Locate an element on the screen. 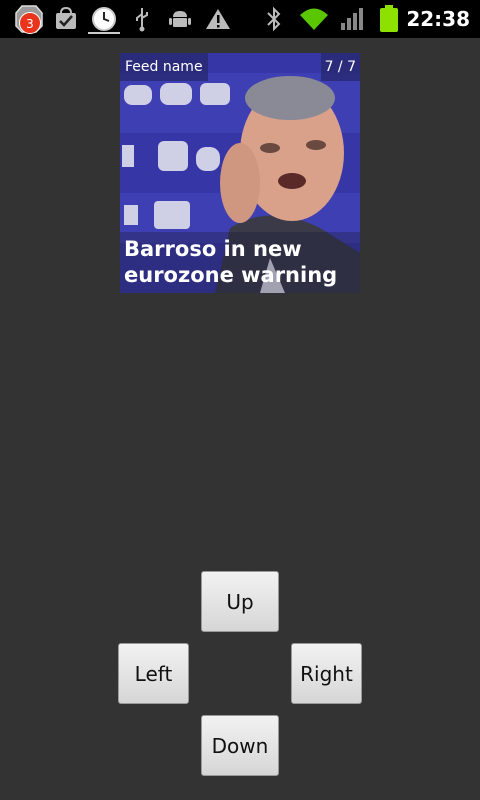 This screenshot has height=800, width=480. feed-name-label: Feed name is located at coordinates (164, 67).